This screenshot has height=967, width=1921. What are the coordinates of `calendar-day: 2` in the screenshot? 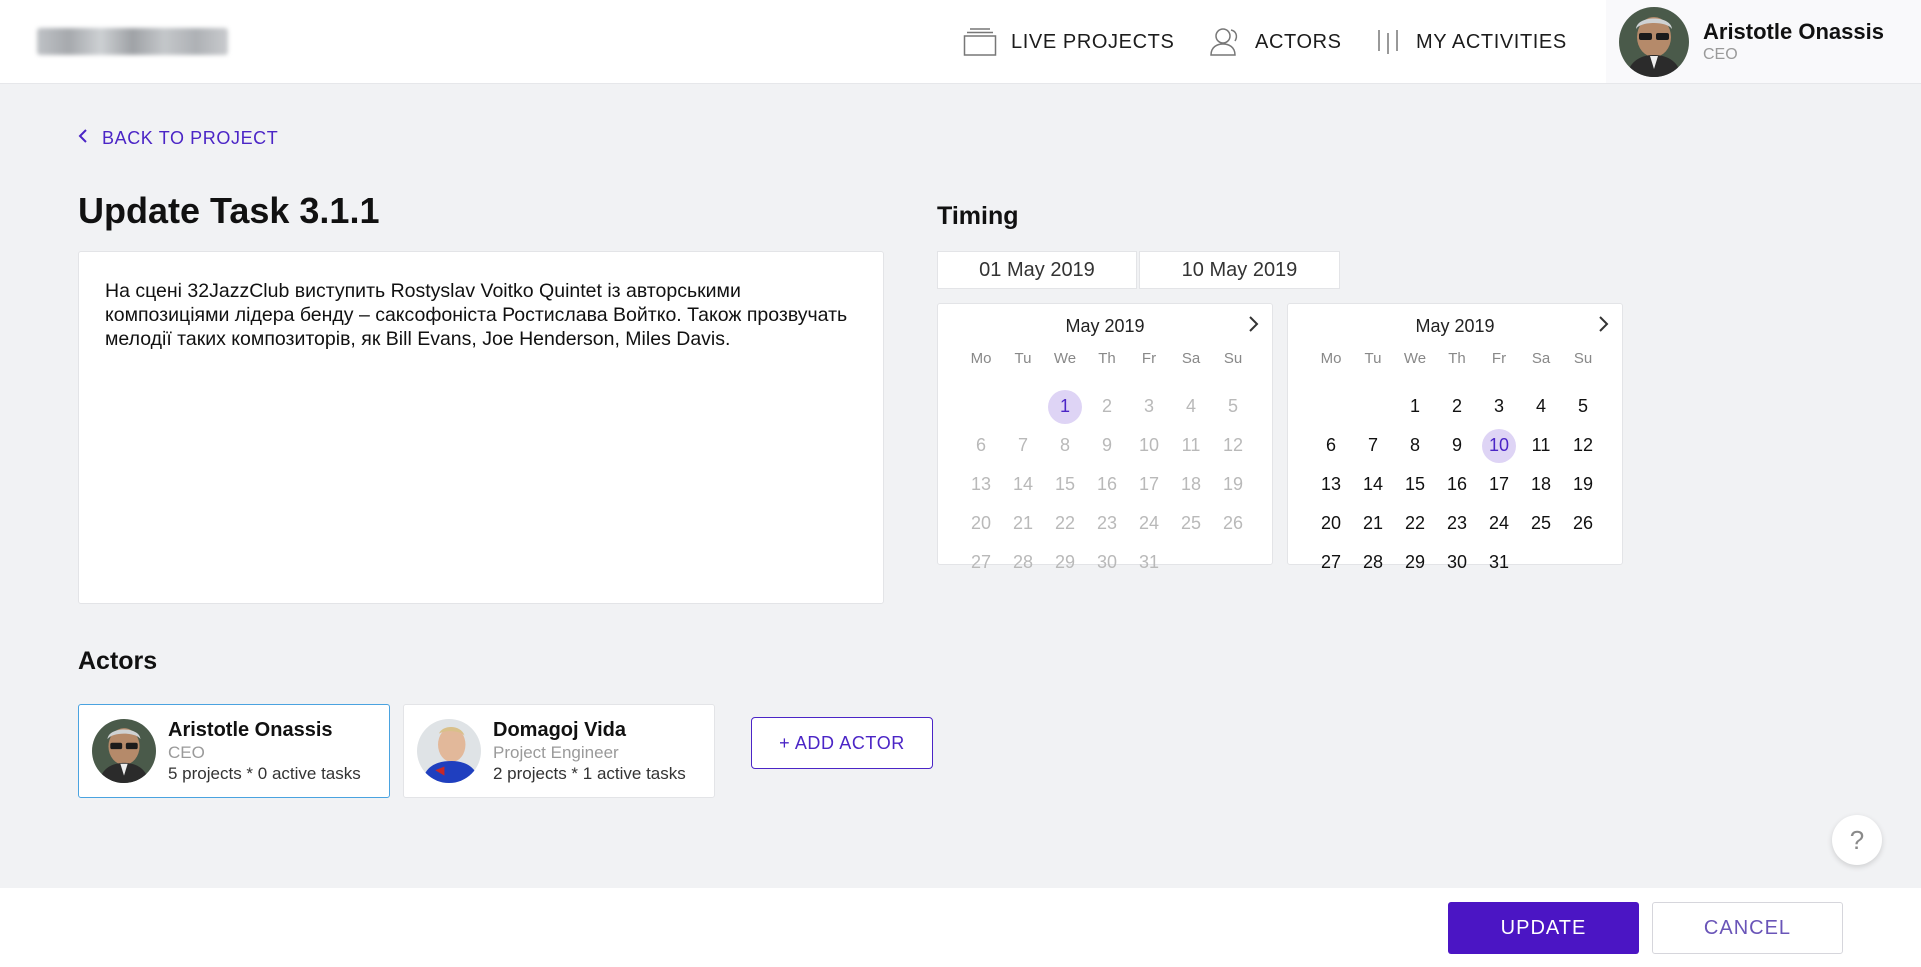 It's located at (1457, 406).